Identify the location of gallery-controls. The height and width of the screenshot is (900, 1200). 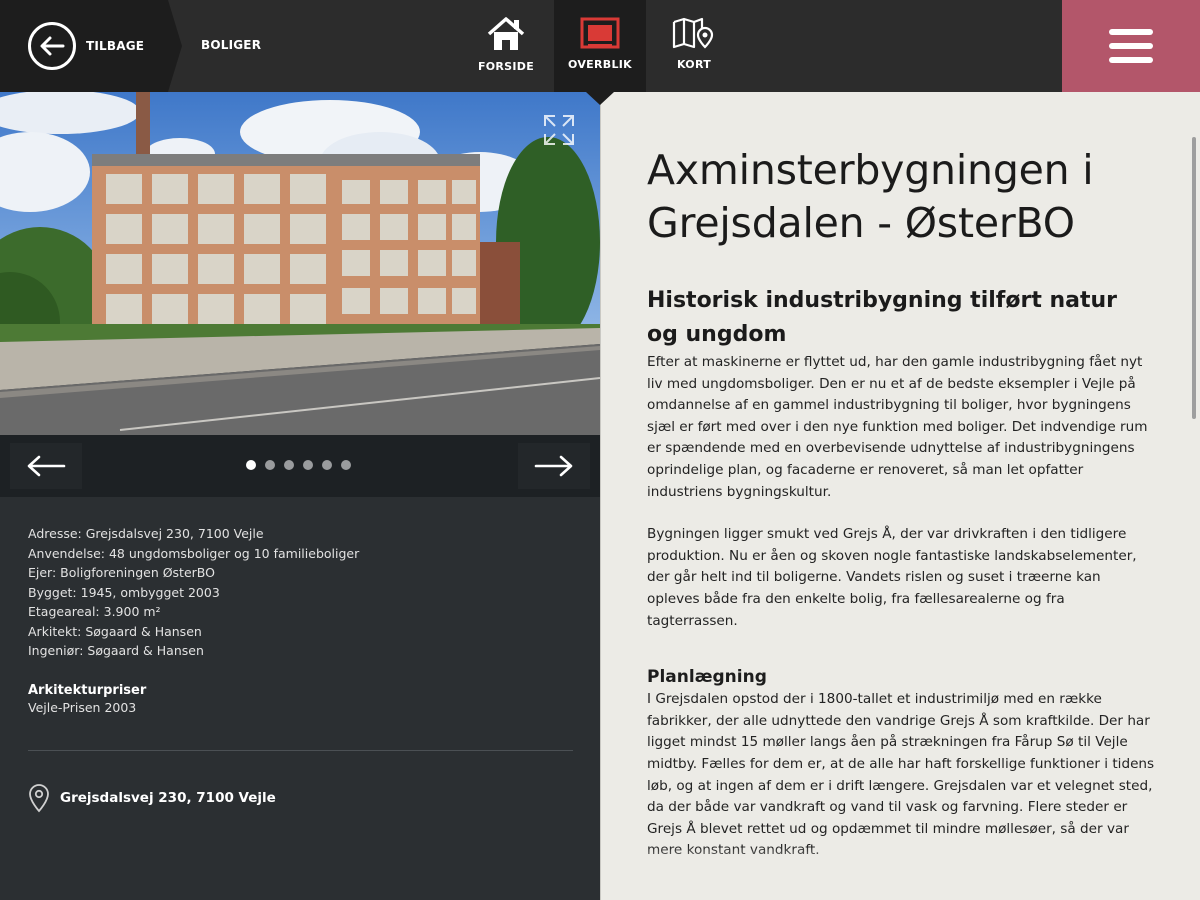
(300, 466).